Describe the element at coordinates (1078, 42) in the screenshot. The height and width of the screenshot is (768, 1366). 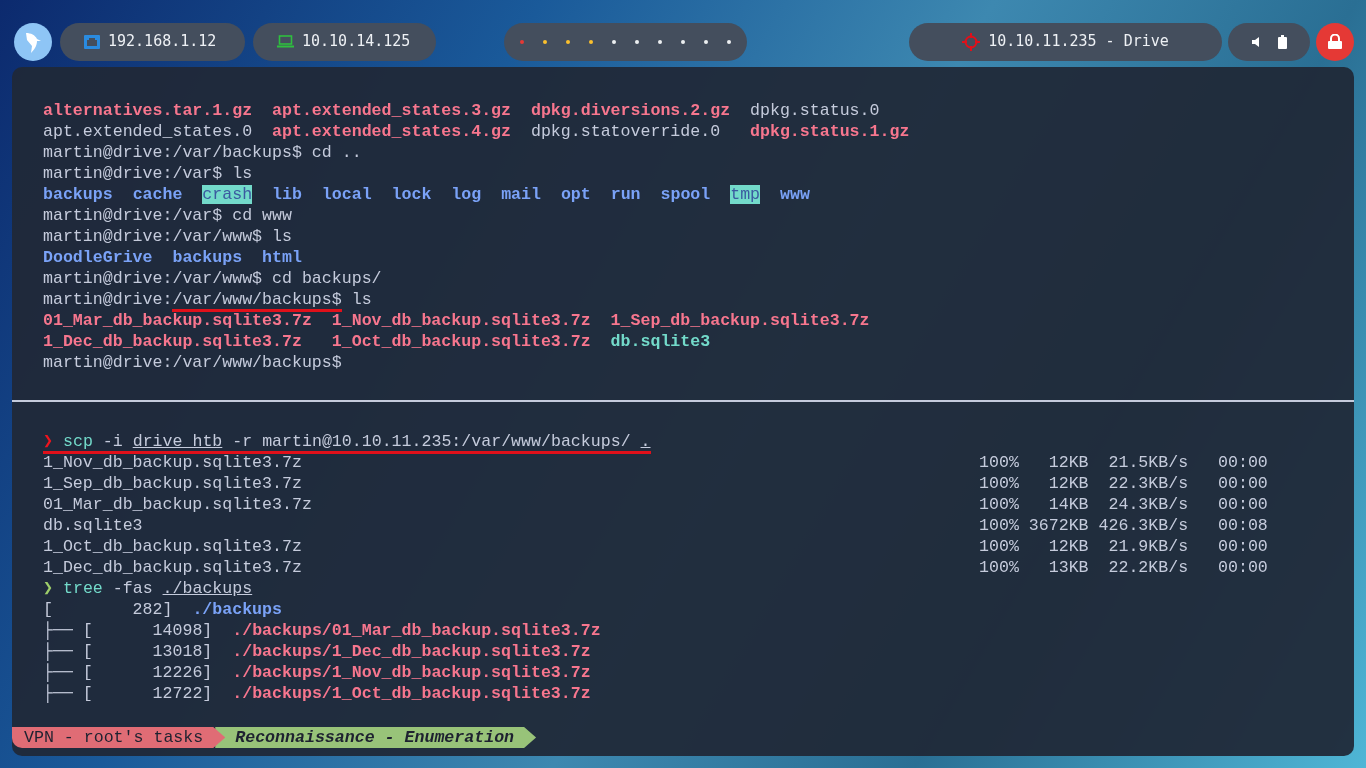
I see `target-label: 10.10.11.235 - Drive` at that location.